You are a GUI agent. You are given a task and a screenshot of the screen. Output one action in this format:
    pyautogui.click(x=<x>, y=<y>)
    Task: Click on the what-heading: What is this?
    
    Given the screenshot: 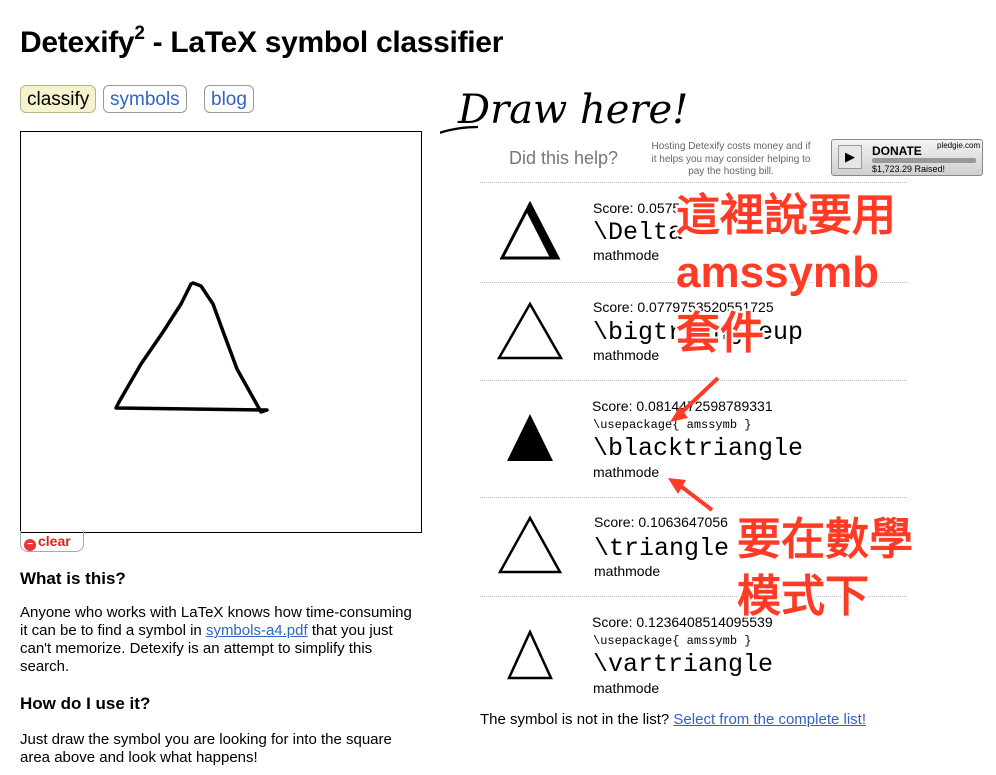 What is the action you would take?
    pyautogui.click(x=73, y=578)
    